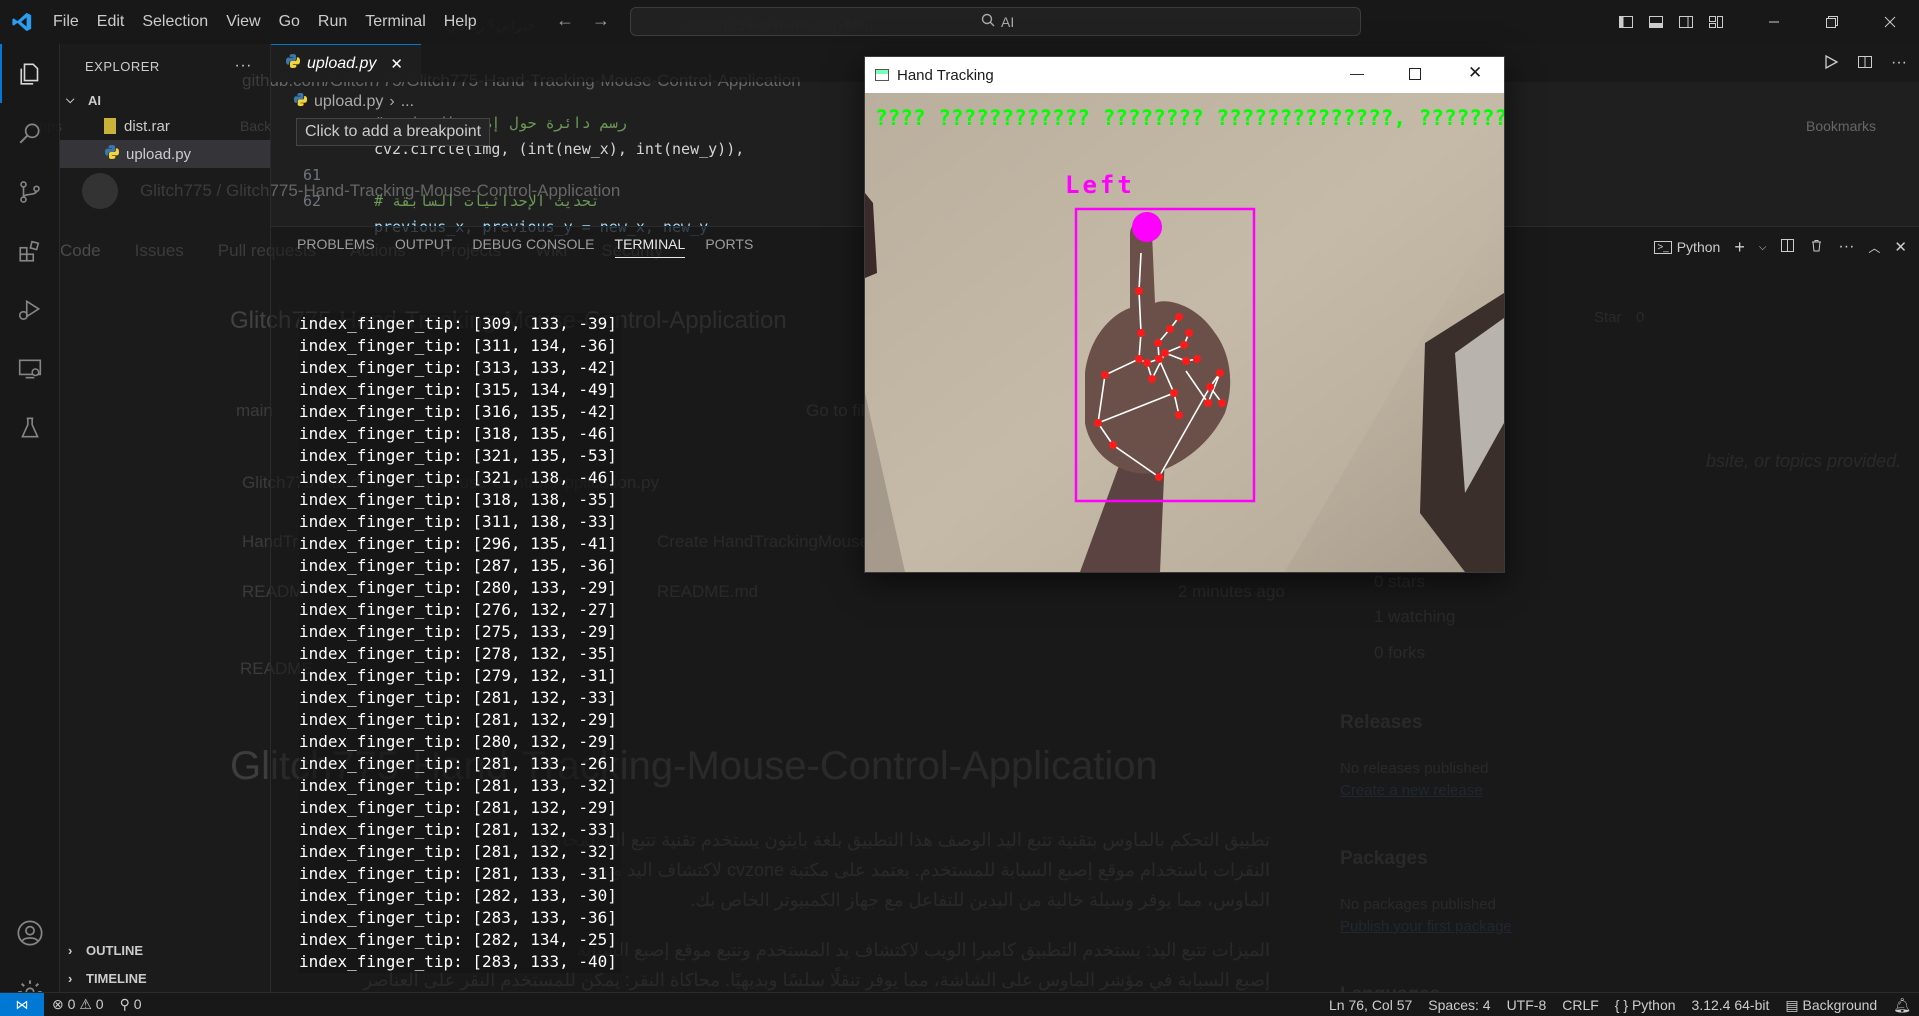  I want to click on close-tab-icon: ✕, so click(396, 64).